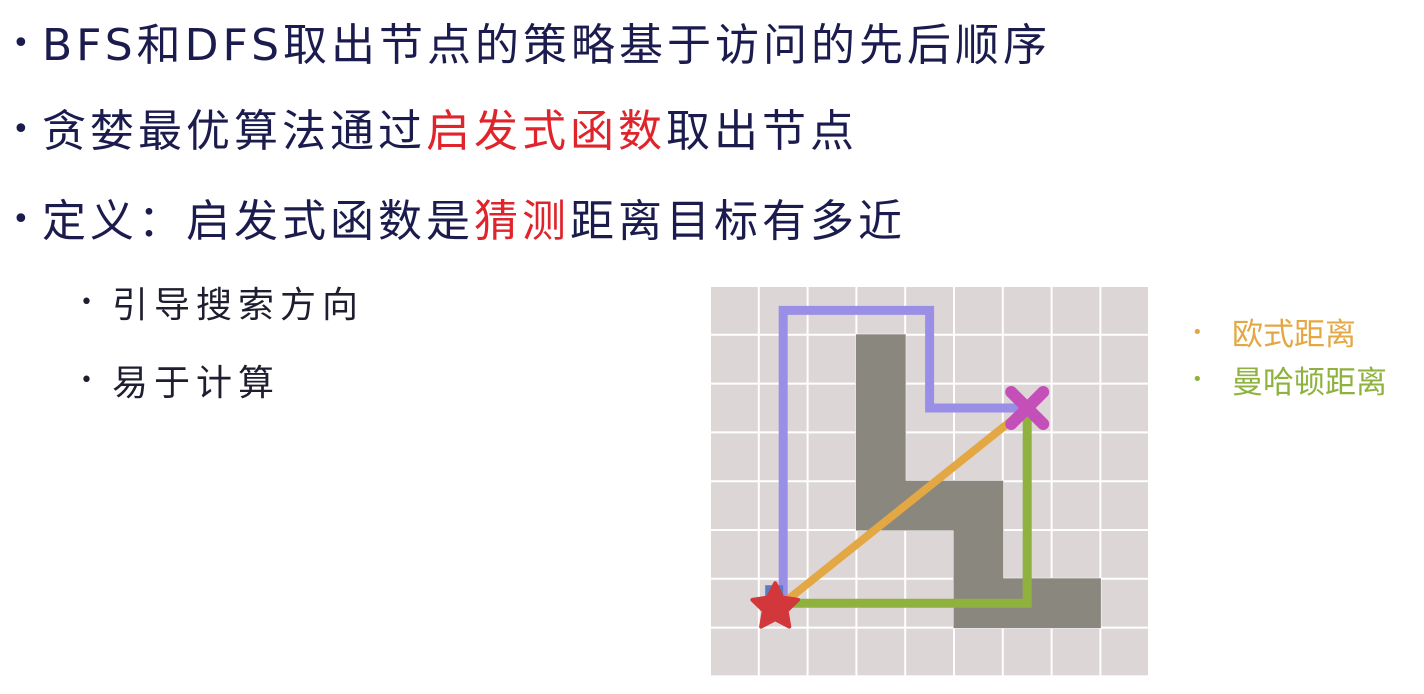  I want to click on legend-item-euclidean: • 欧式距离, so click(1289, 336).